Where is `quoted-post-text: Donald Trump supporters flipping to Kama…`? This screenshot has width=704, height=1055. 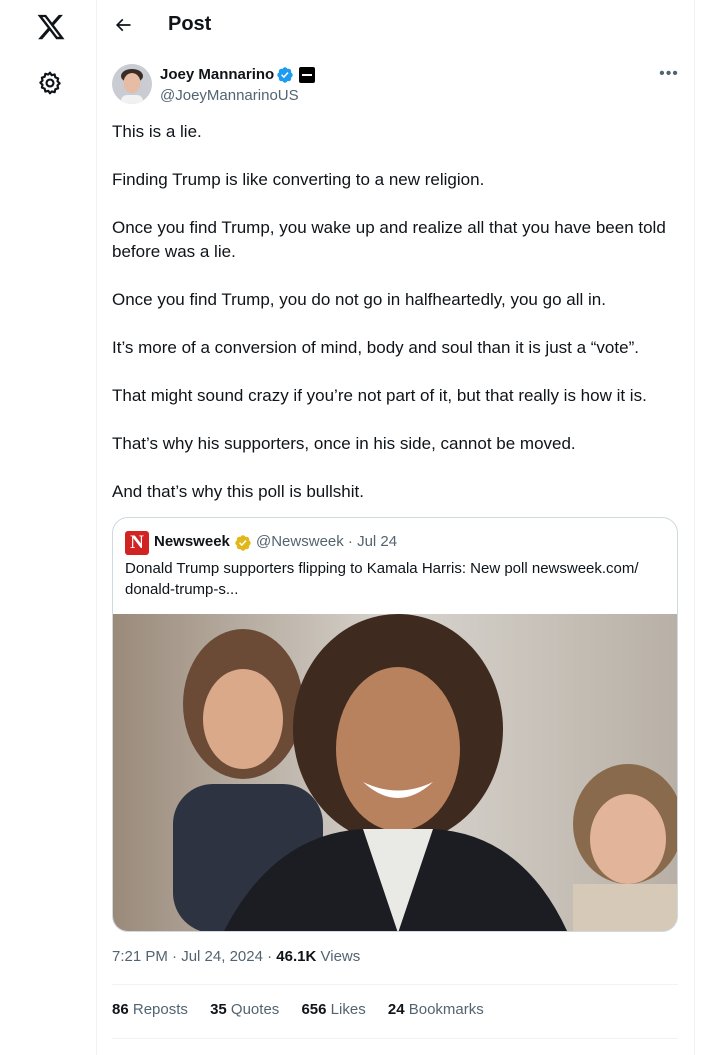 quoted-post-text: Donald Trump supporters flipping to Kama… is located at coordinates (382, 579).